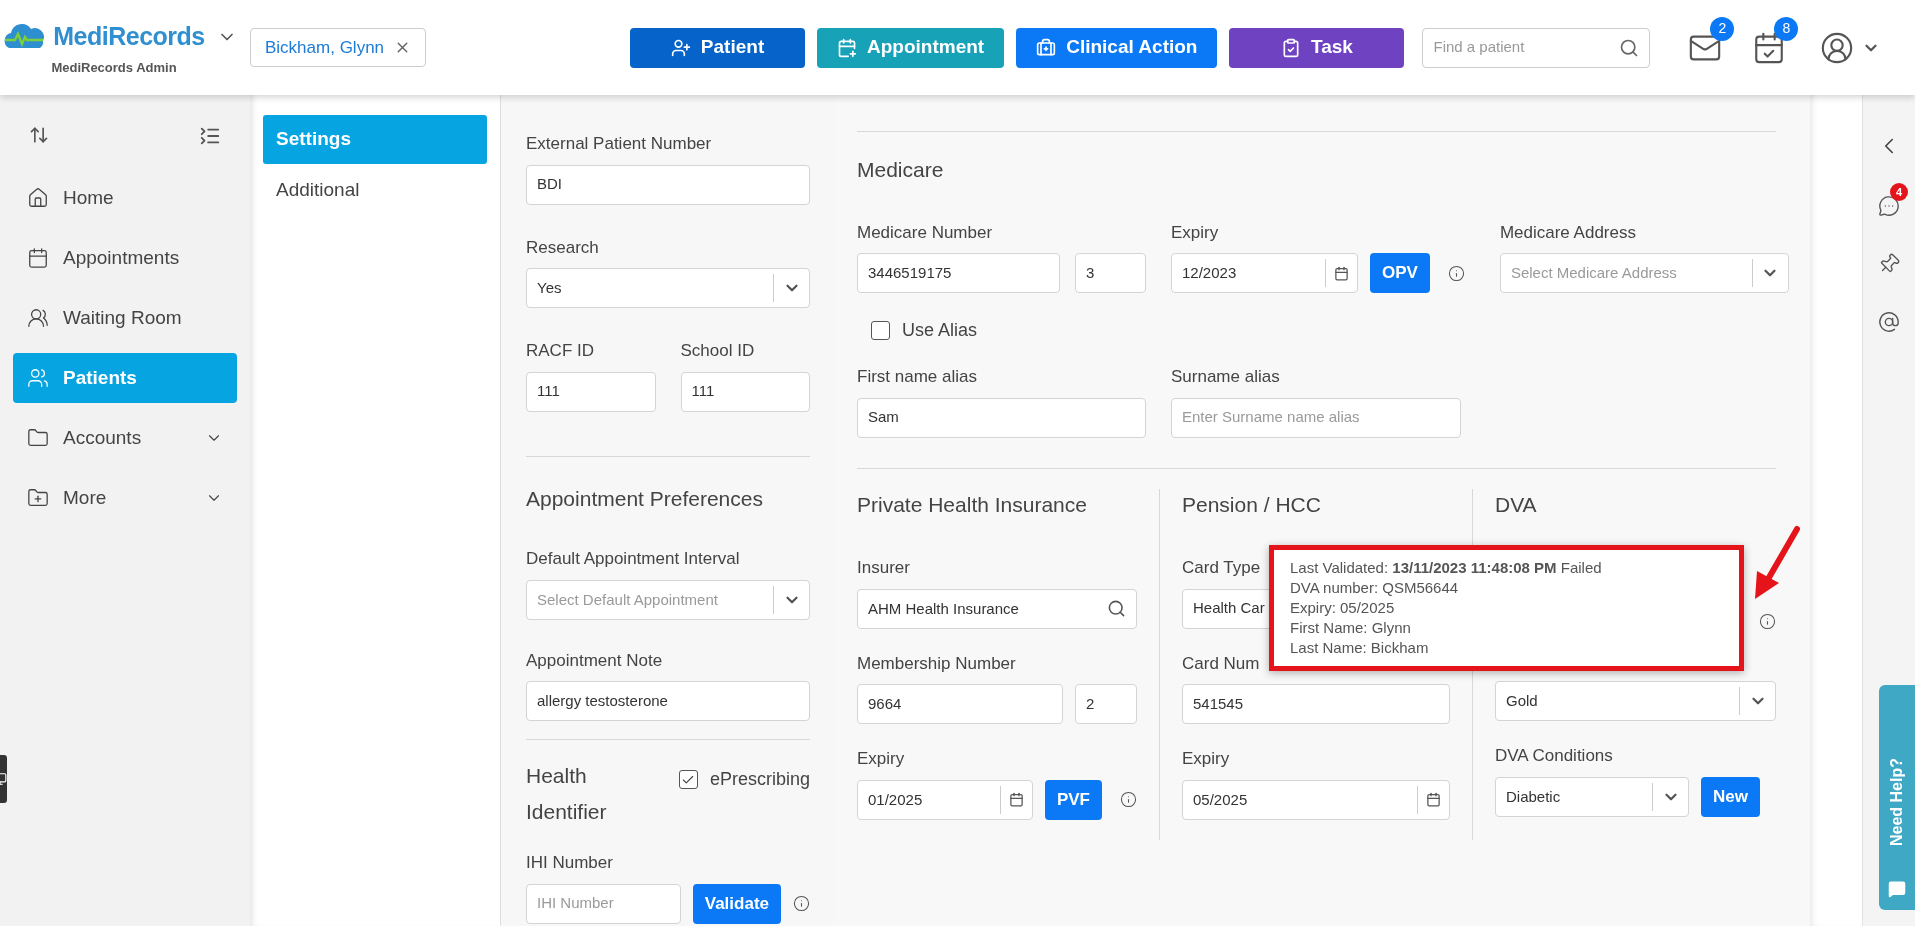 This screenshot has height=926, width=1915. I want to click on chat-icon, so click(1889, 206).